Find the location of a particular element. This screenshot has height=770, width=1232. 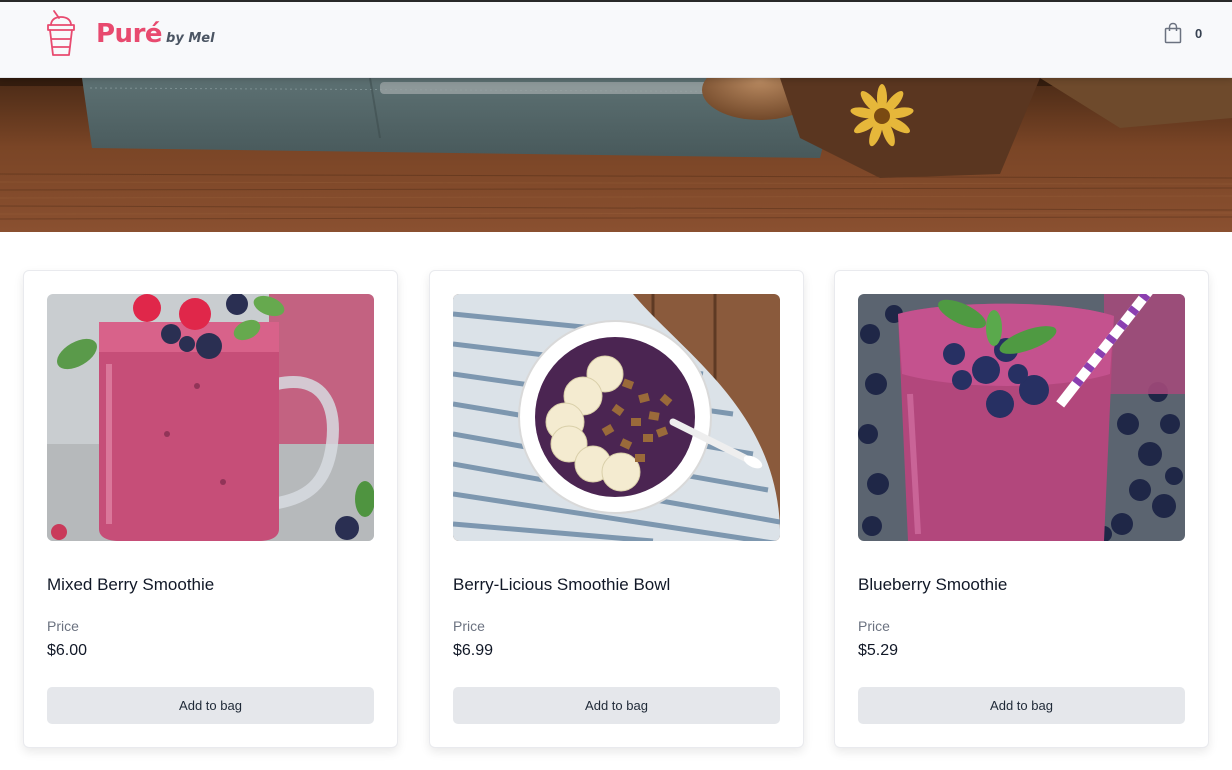

brand-byline: by Mel is located at coordinates (190, 38).